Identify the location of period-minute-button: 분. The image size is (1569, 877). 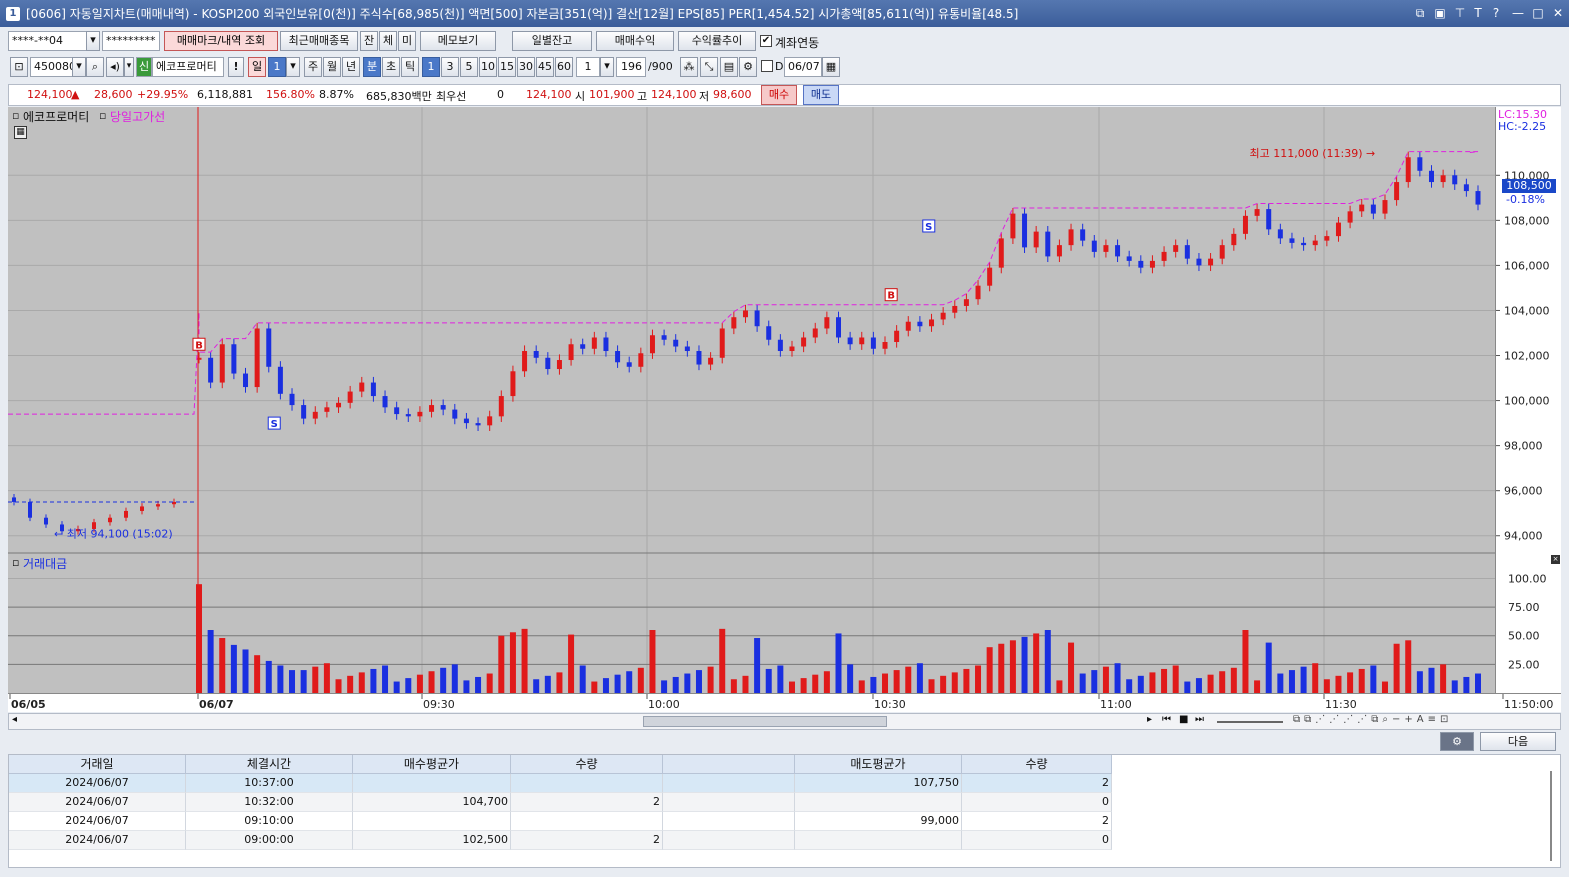
(372, 67).